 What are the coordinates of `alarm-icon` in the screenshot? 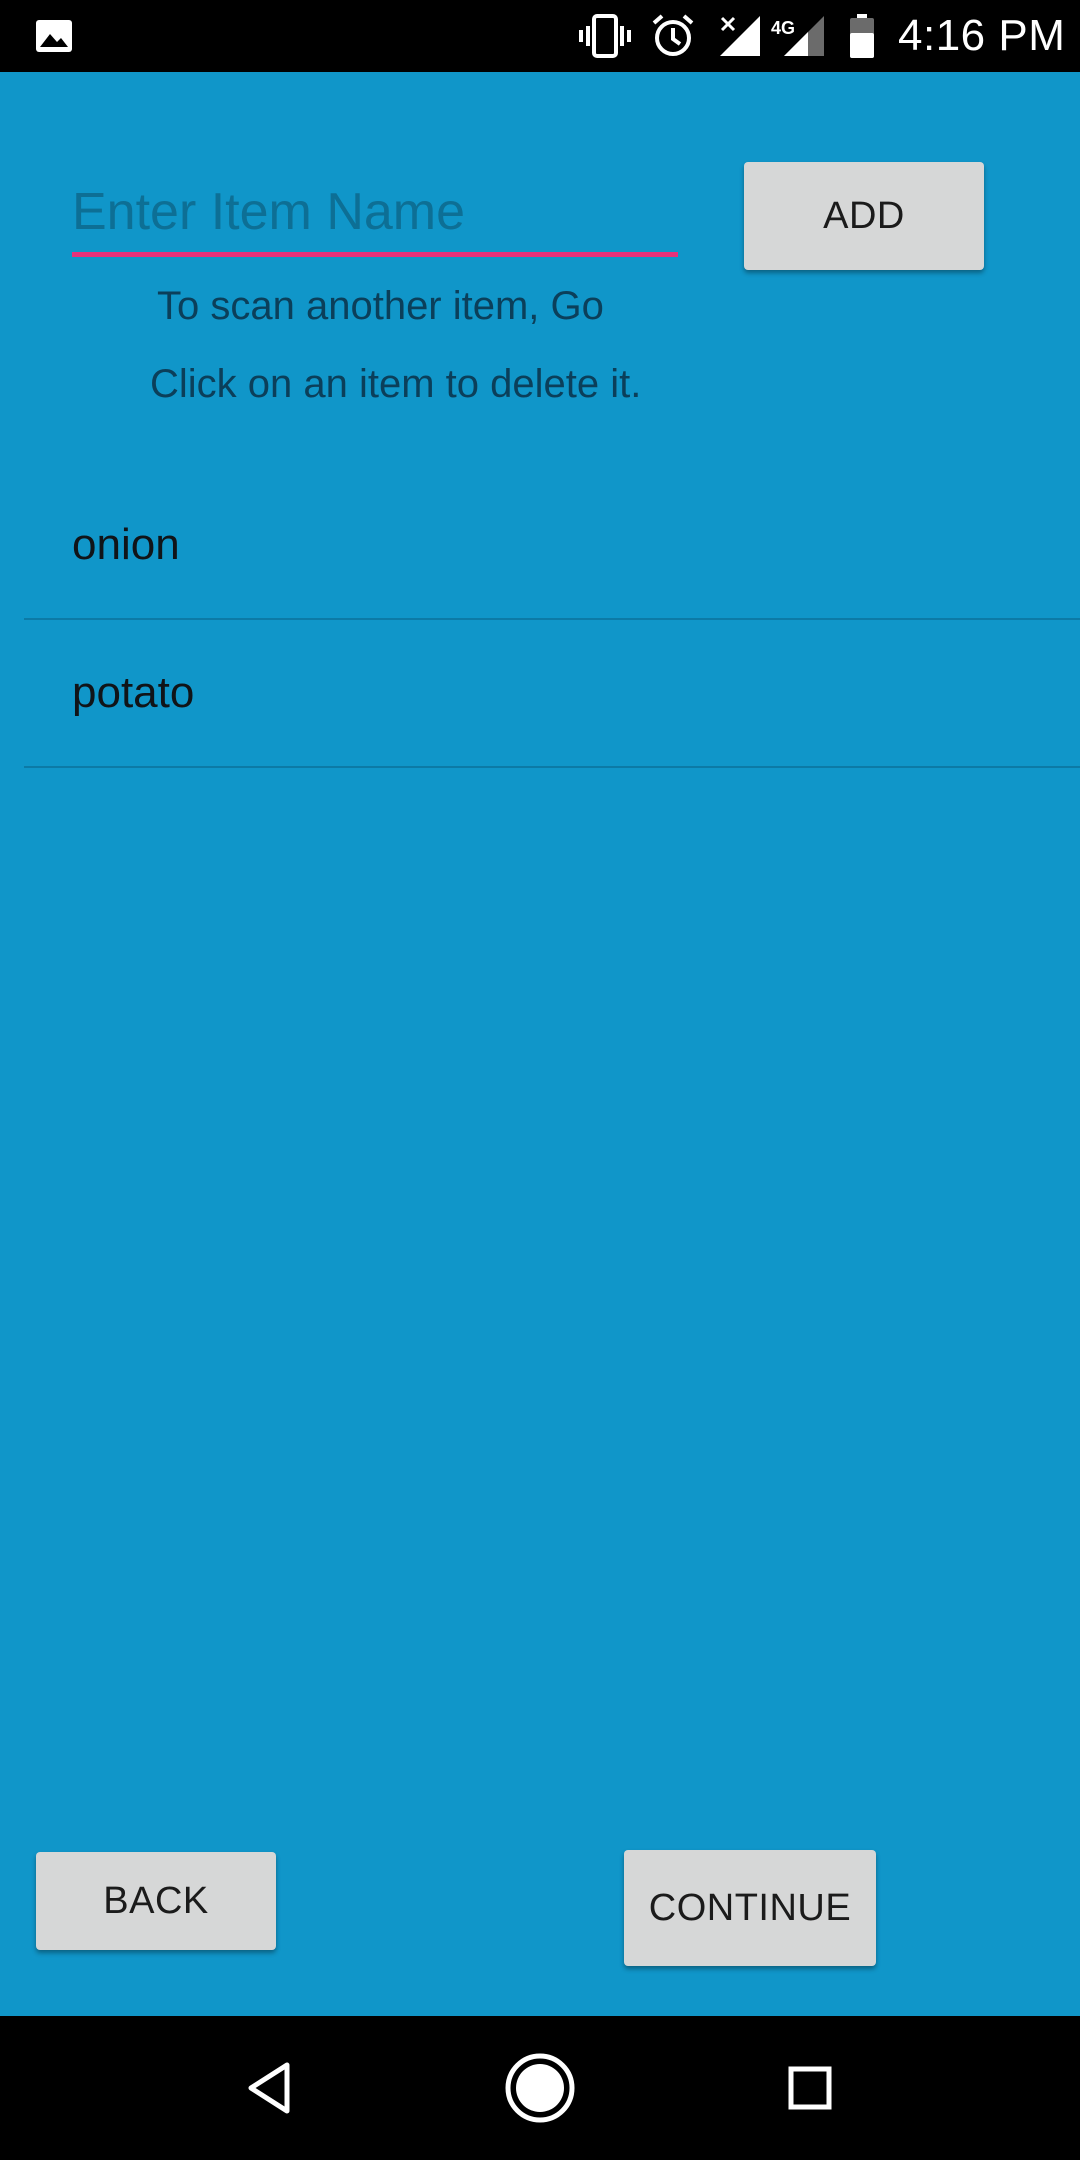 It's located at (673, 36).